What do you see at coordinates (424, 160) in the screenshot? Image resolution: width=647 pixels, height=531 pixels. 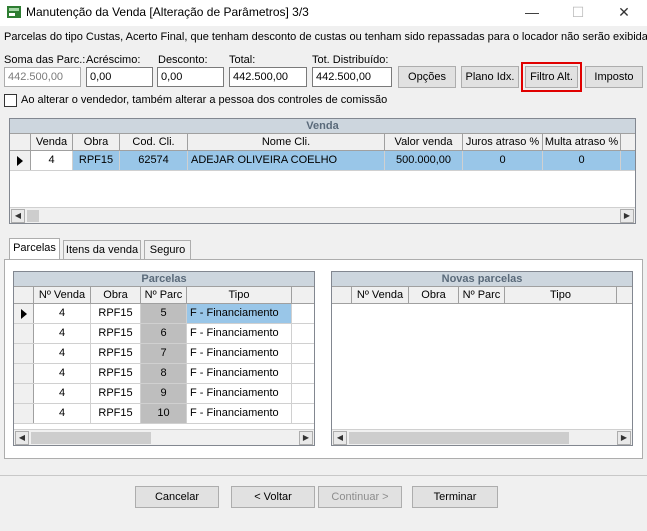 I see `valor-venda-cell: 500.000,00` at bounding box center [424, 160].